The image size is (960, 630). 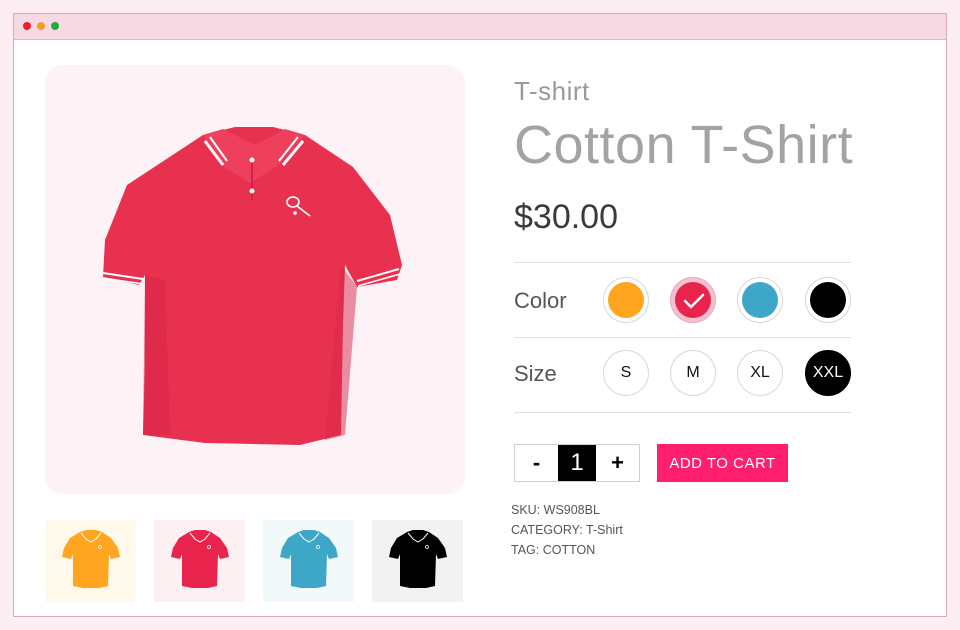 What do you see at coordinates (535, 373) in the screenshot?
I see `size-label: Size` at bounding box center [535, 373].